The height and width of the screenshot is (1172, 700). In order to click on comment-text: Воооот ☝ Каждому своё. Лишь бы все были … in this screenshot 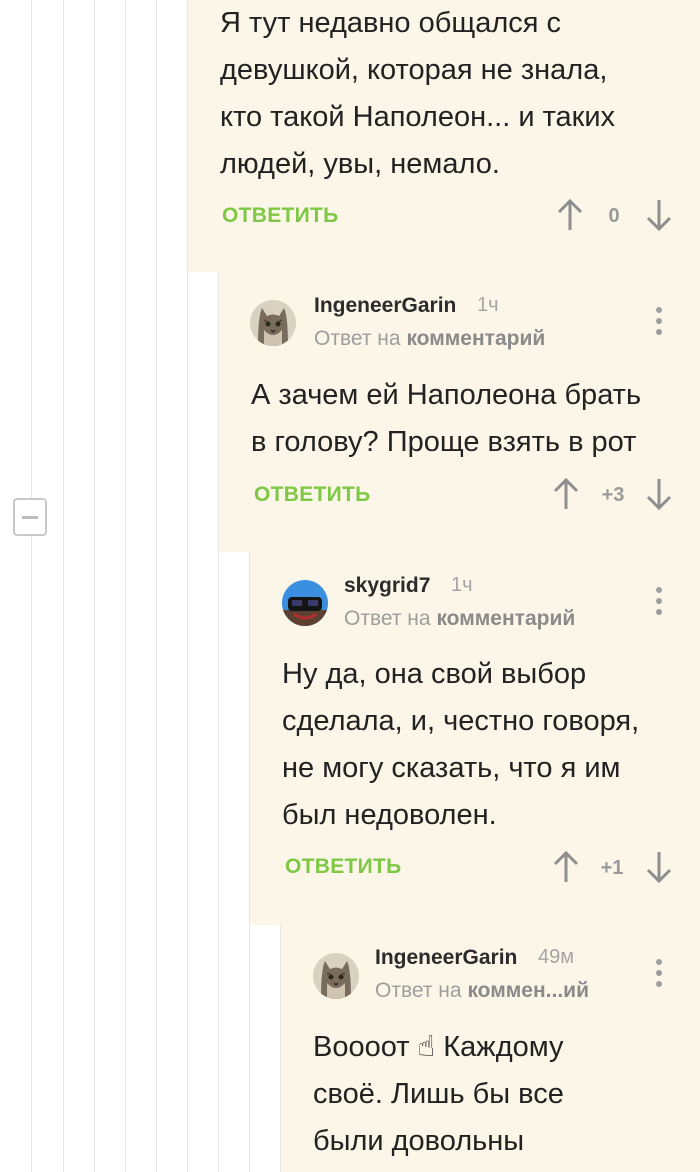, I will do `click(438, 1094)`.